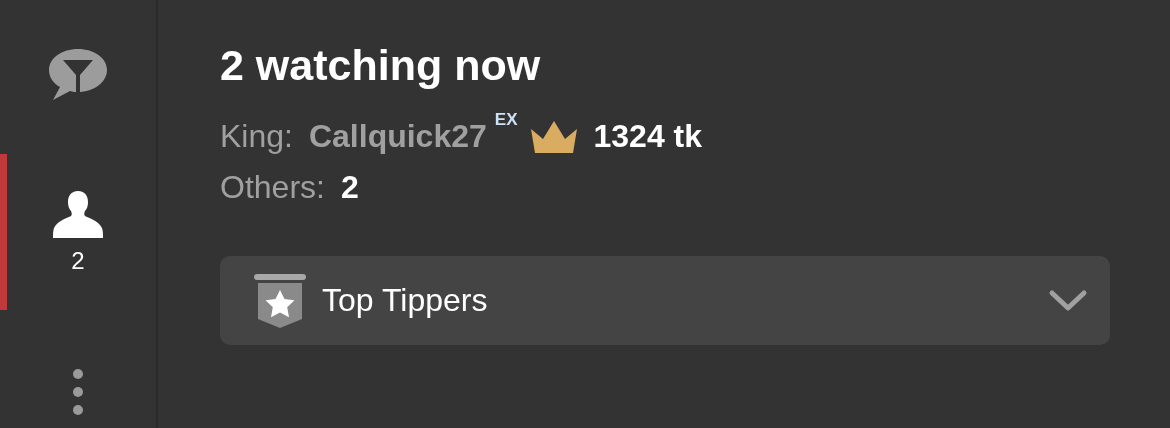 The height and width of the screenshot is (428, 1170). What do you see at coordinates (397, 136) in the screenshot?
I see `king-username: Callquick27` at bounding box center [397, 136].